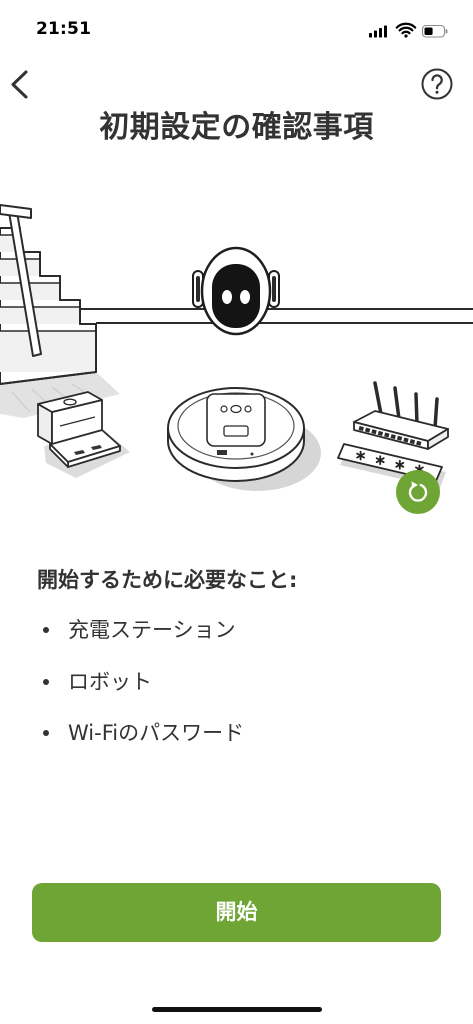 This screenshot has width=473, height=1024. Describe the element at coordinates (152, 630) in the screenshot. I see `requirement-label: 充電ステーション` at that location.